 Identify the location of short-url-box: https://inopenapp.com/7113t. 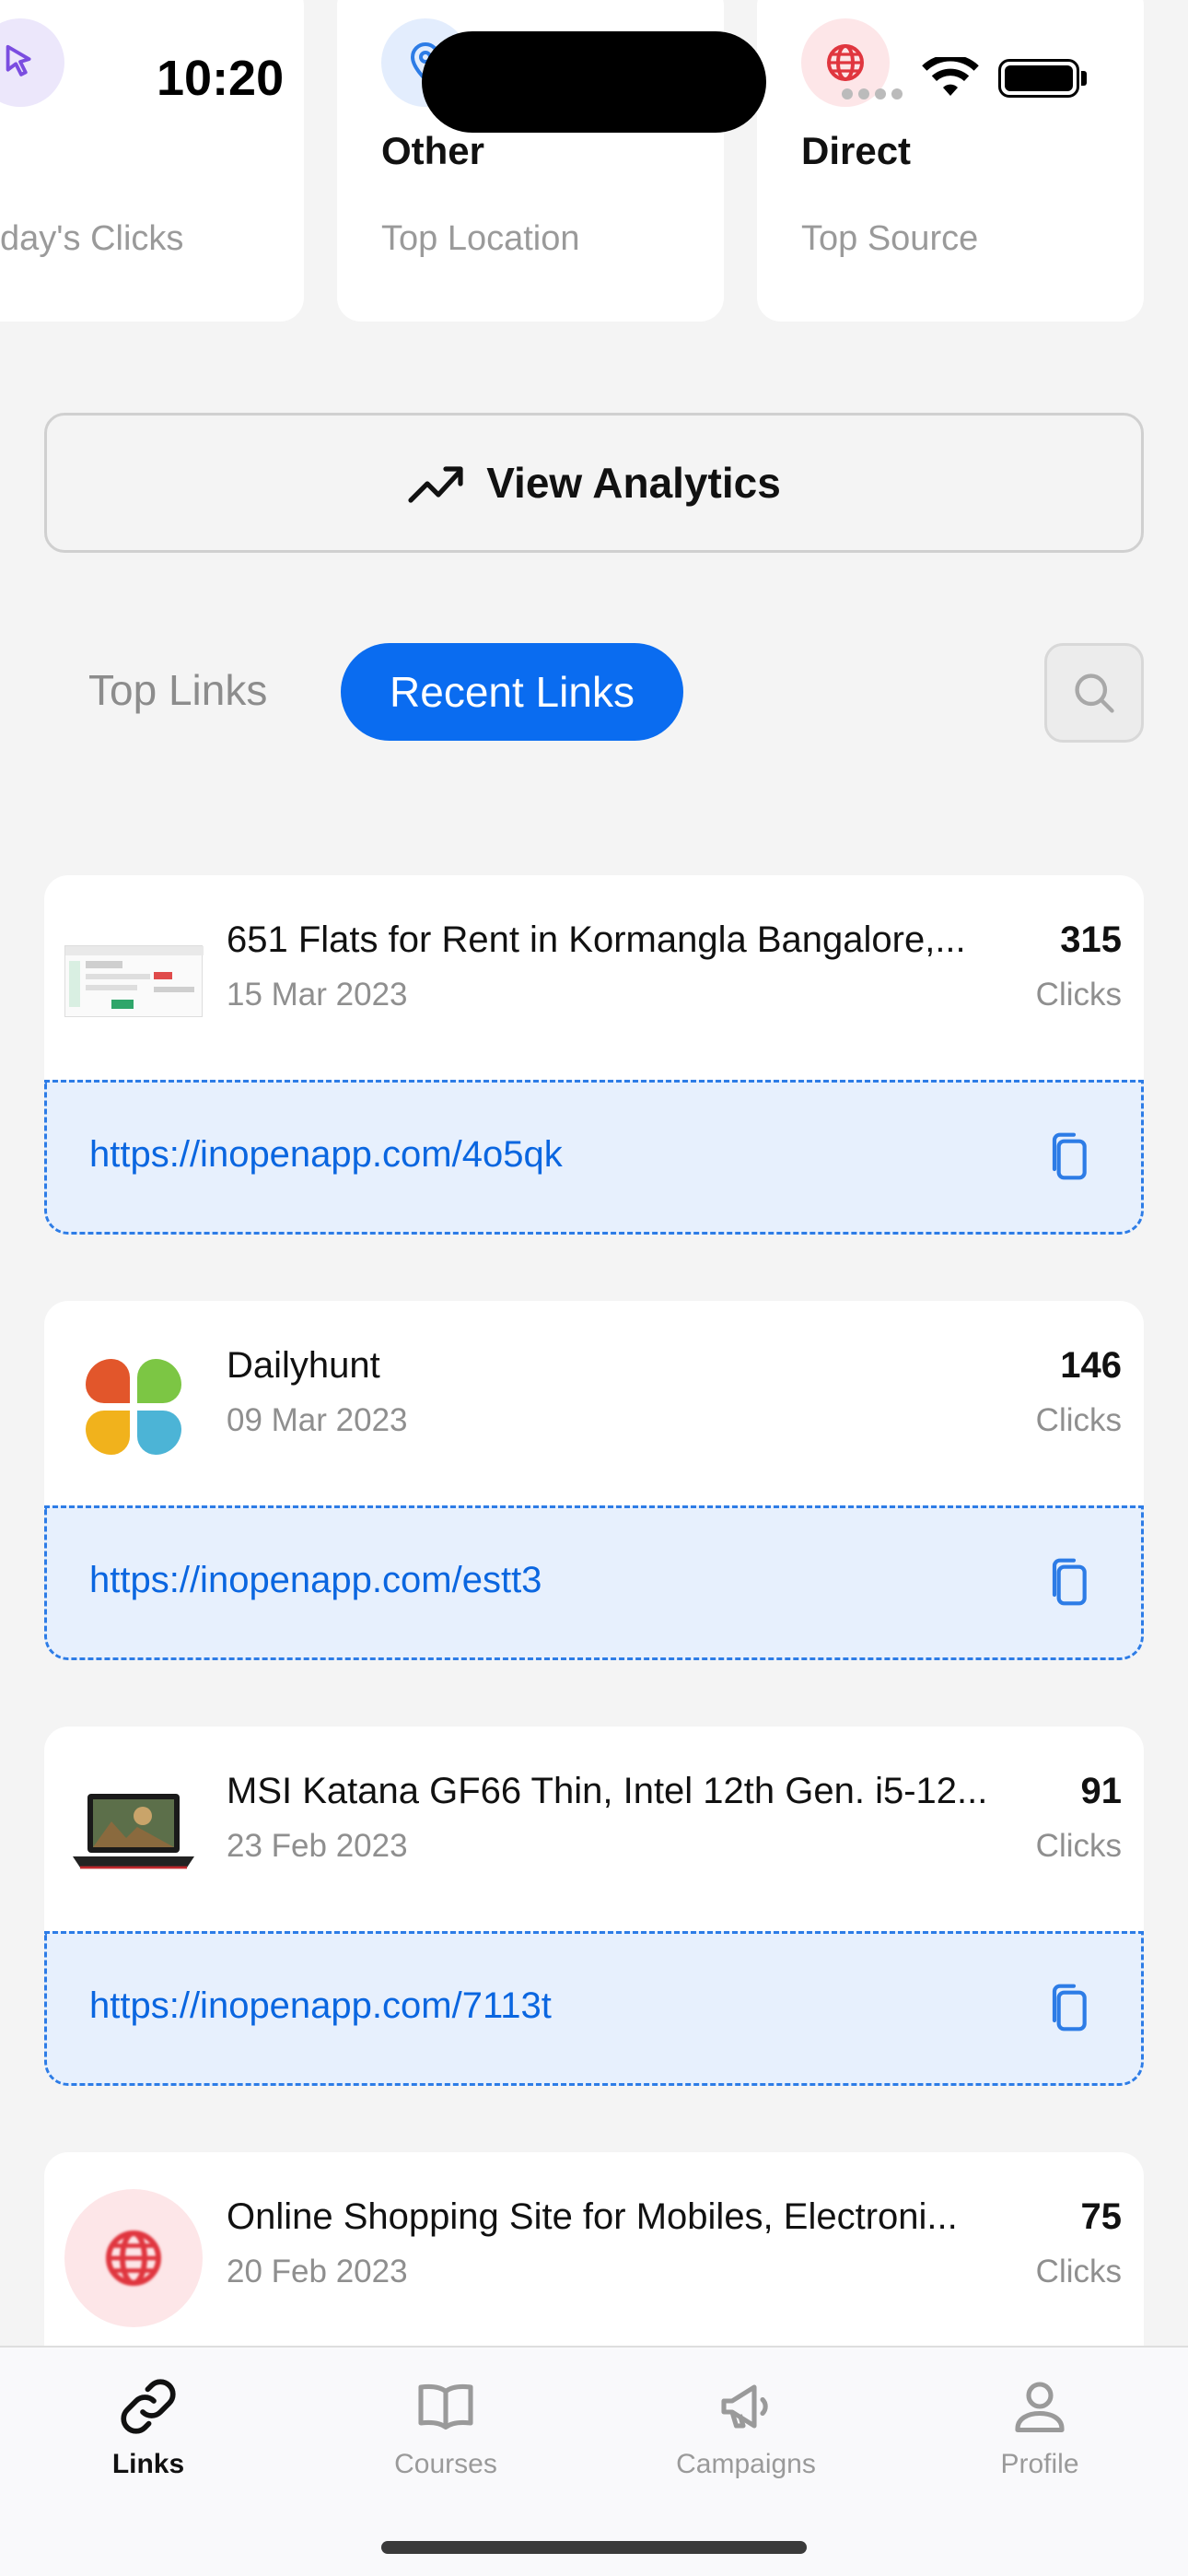
(594, 2008).